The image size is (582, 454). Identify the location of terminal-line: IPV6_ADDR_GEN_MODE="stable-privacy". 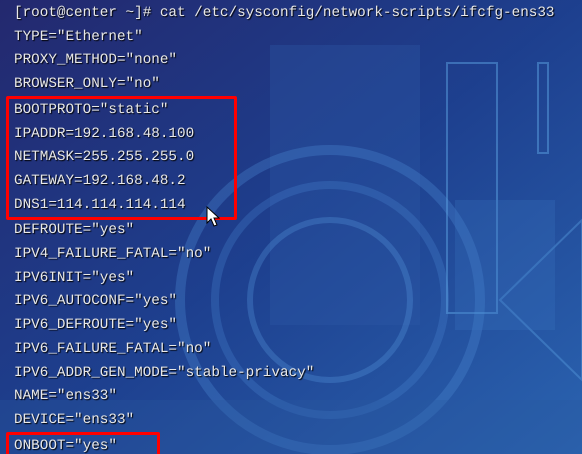
(164, 373).